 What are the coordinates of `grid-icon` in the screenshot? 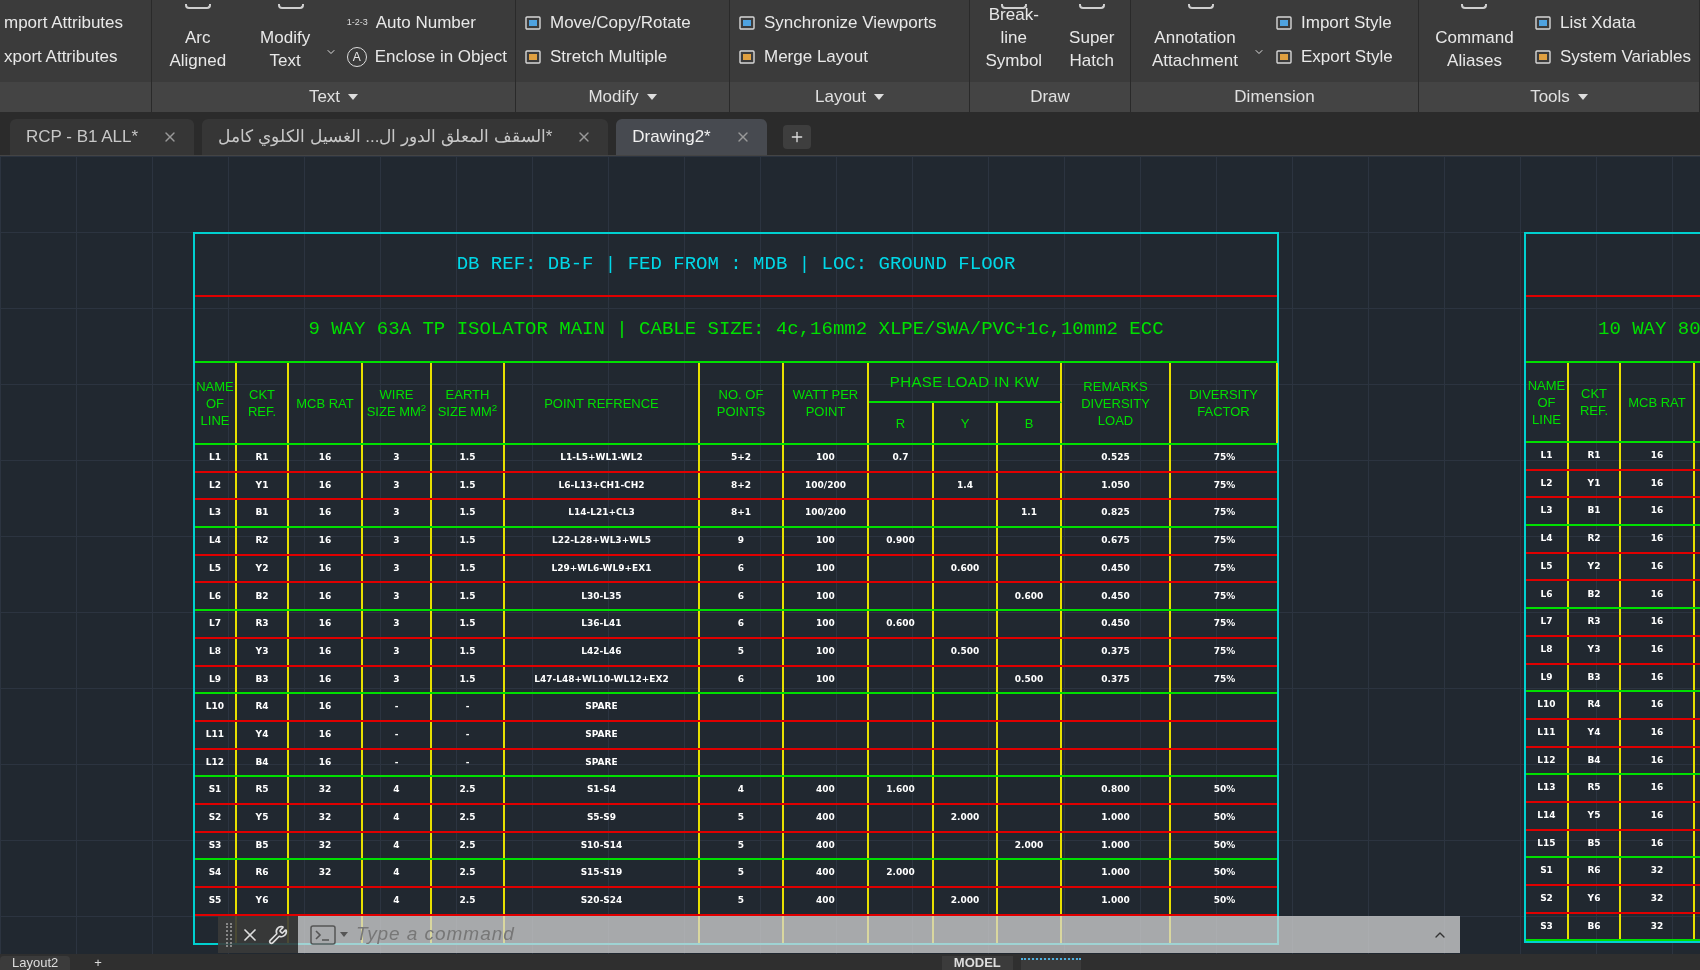 It's located at (1050, 964).